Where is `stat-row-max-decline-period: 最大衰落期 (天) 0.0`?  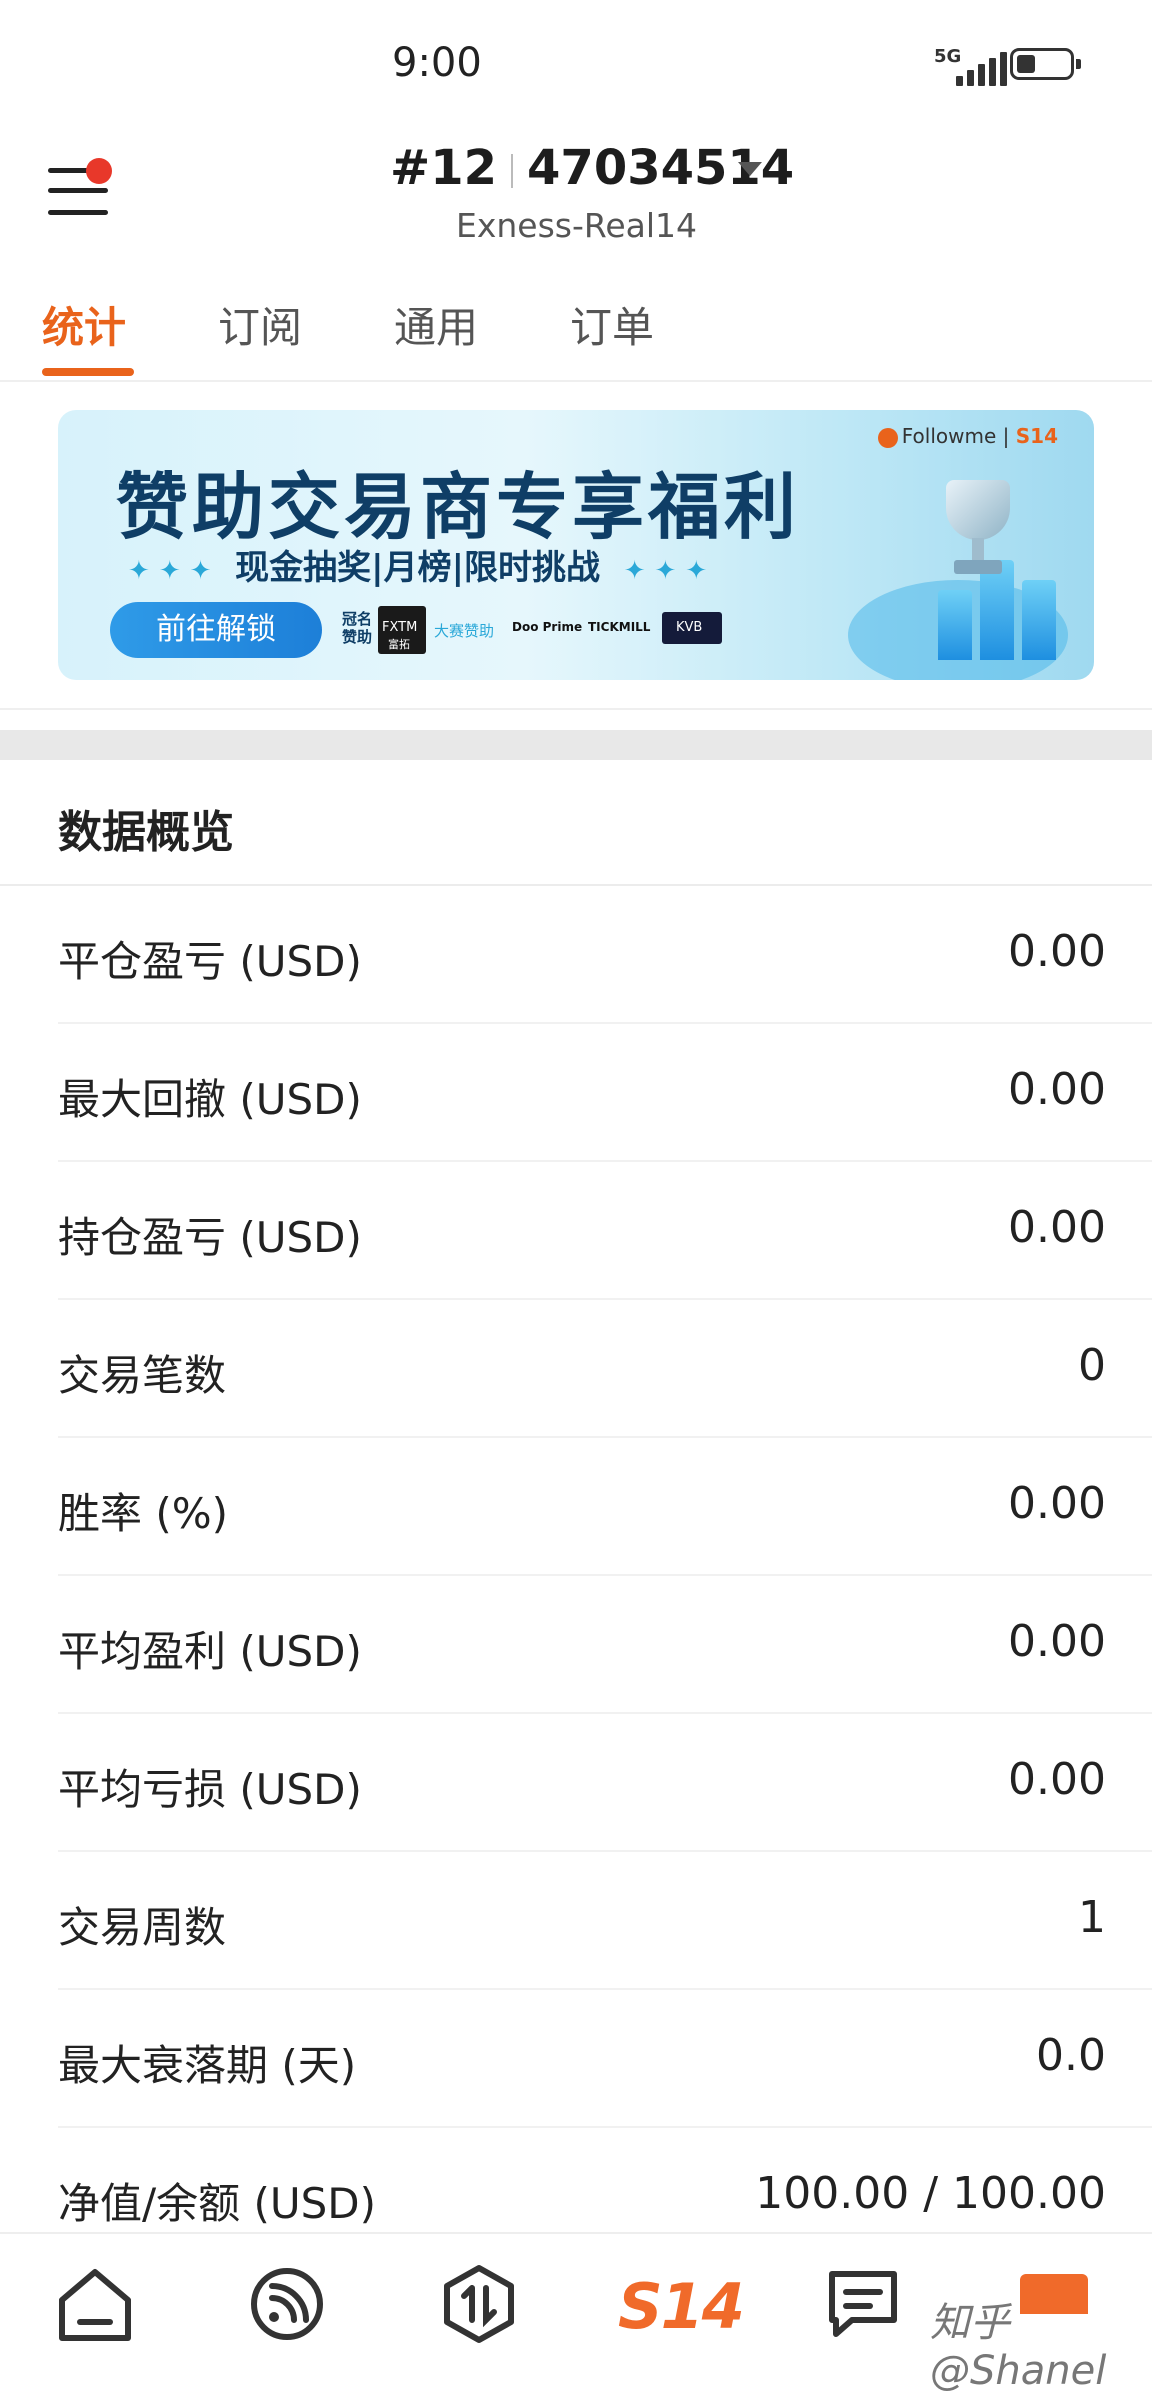
stat-row-max-decline-period: 最大衰落期 (天) 0.0 is located at coordinates (605, 2059).